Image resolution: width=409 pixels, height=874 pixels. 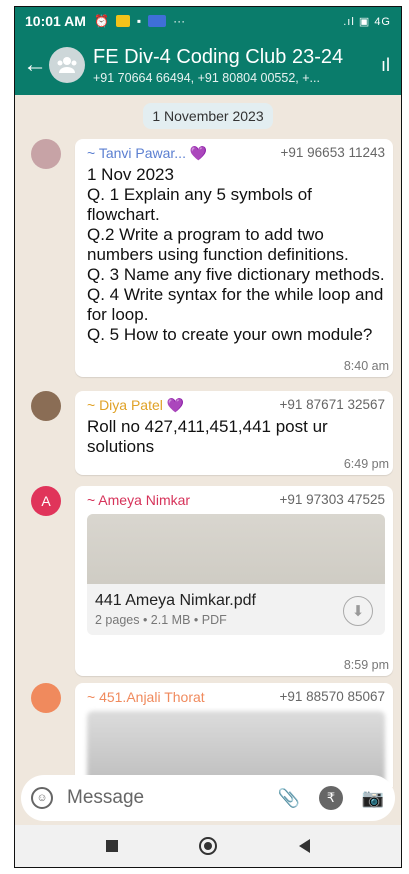 What do you see at coordinates (146, 697) in the screenshot?
I see `sender-name: ~ 451.Anjali Thorat` at bounding box center [146, 697].